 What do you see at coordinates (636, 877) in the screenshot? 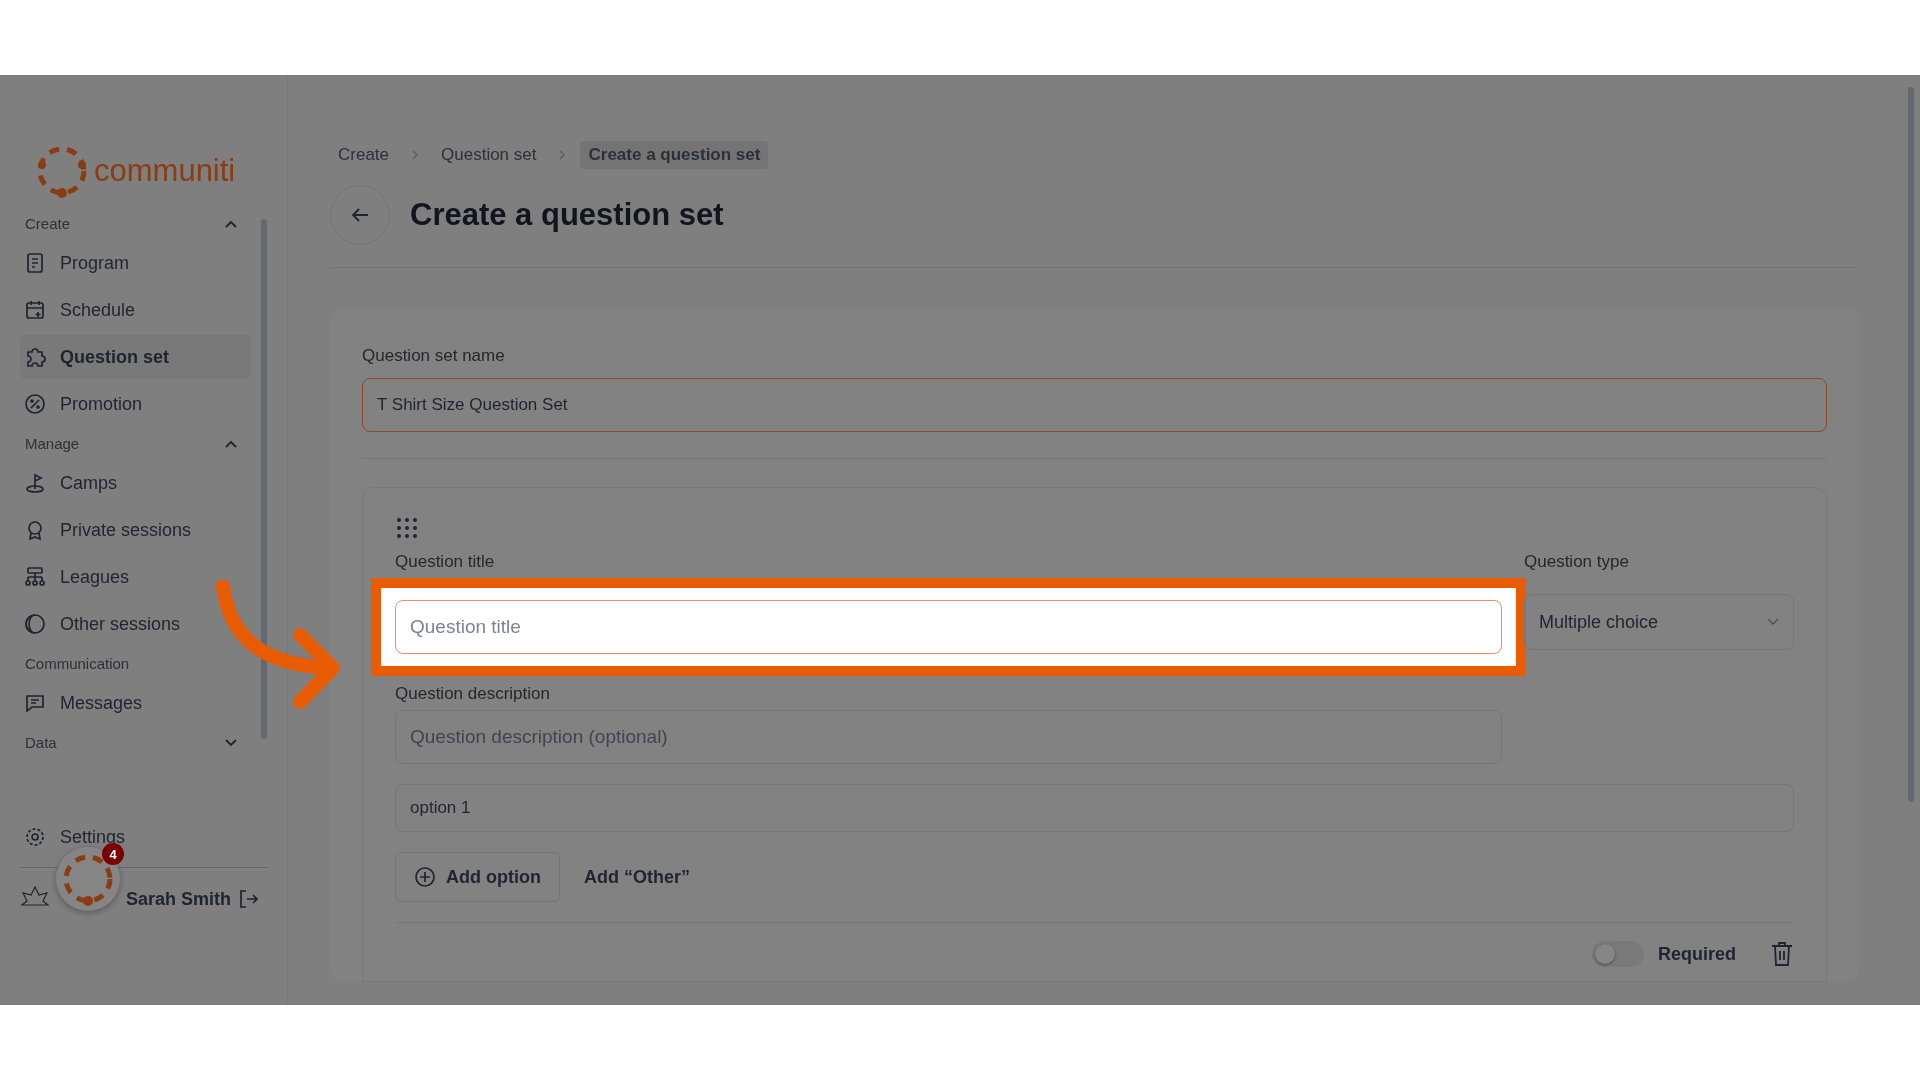
I see `add-other-button: Add “Other”` at bounding box center [636, 877].